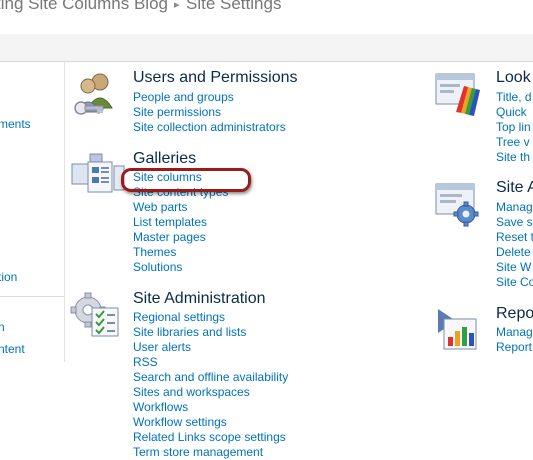 The width and height of the screenshot is (533, 460). What do you see at coordinates (94, 314) in the screenshot?
I see `site-administration-icon` at bounding box center [94, 314].